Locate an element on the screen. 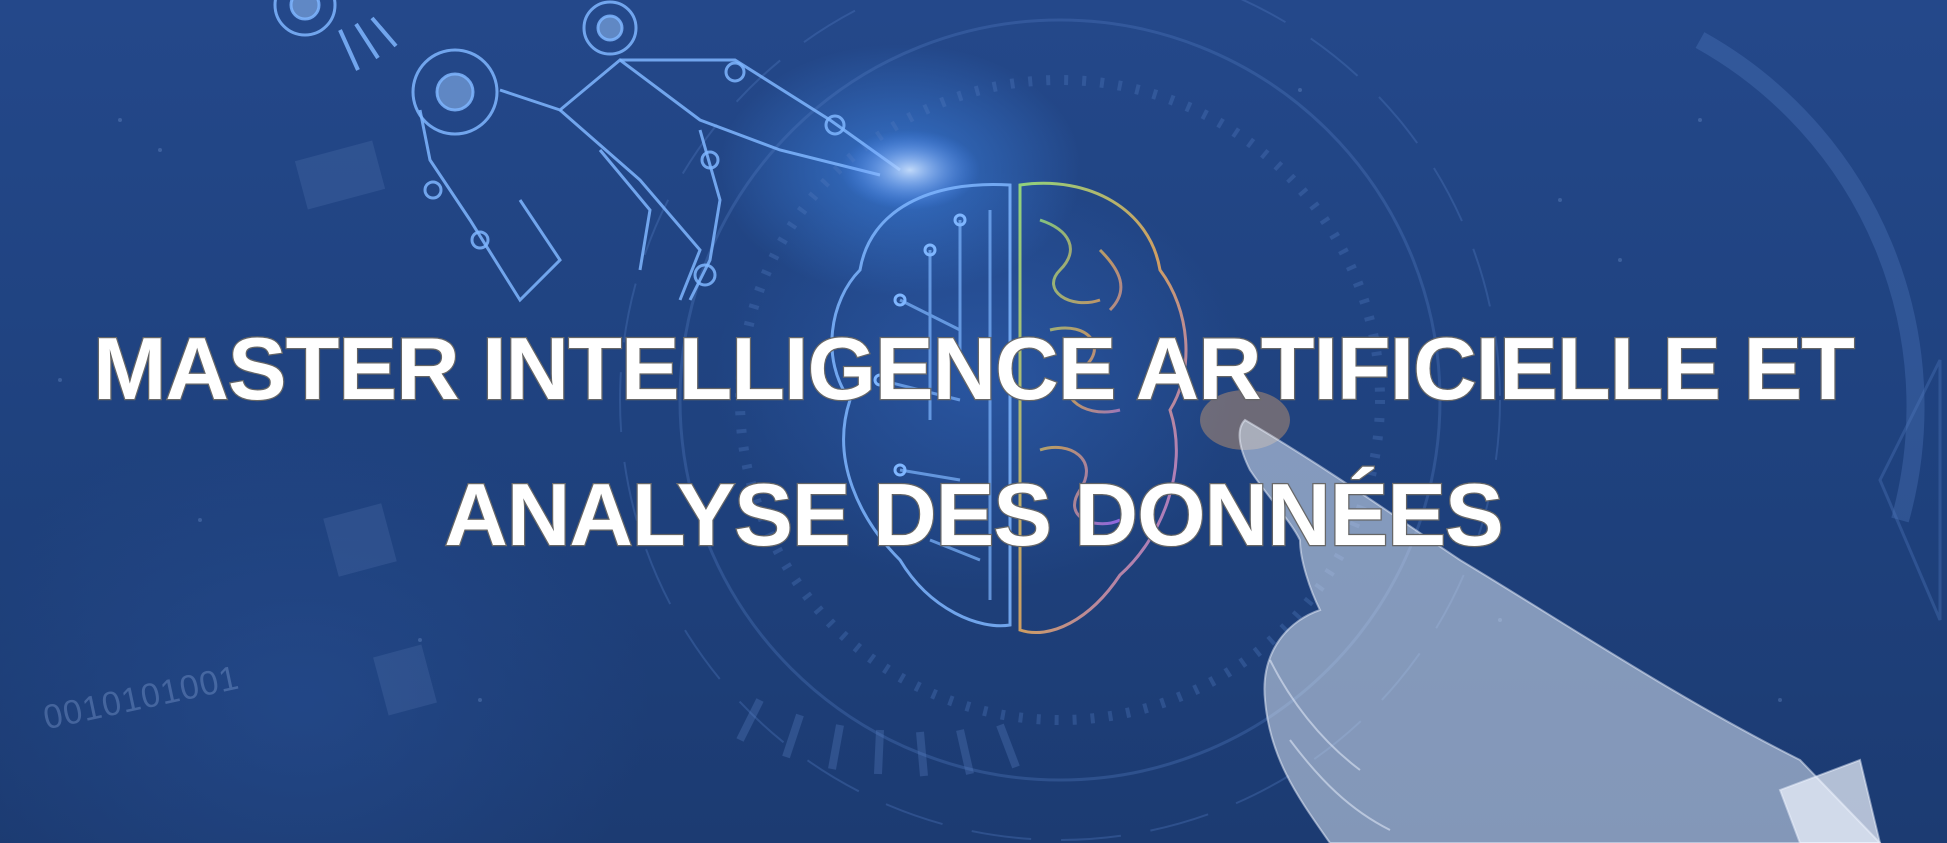 The width and height of the screenshot is (1947, 843). touch-glow is located at coordinates (910, 170).